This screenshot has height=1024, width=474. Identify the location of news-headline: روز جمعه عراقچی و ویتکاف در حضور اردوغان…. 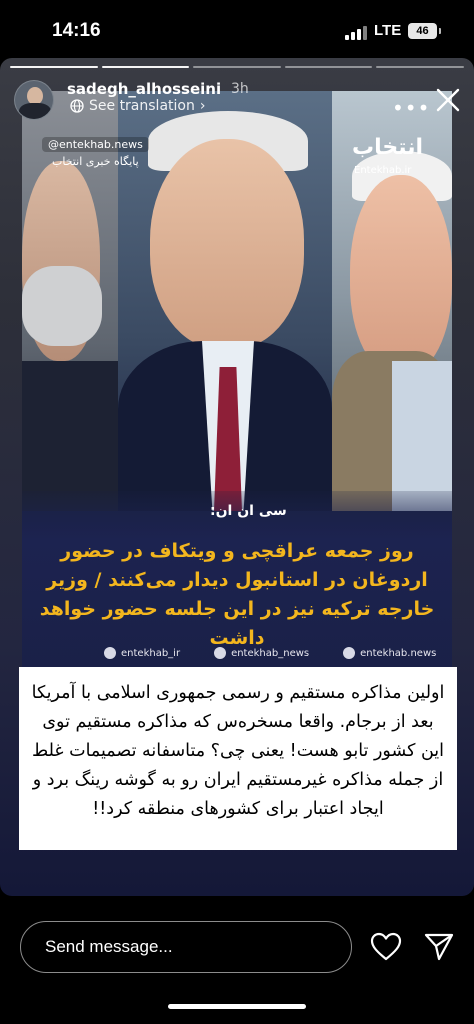
(237, 594).